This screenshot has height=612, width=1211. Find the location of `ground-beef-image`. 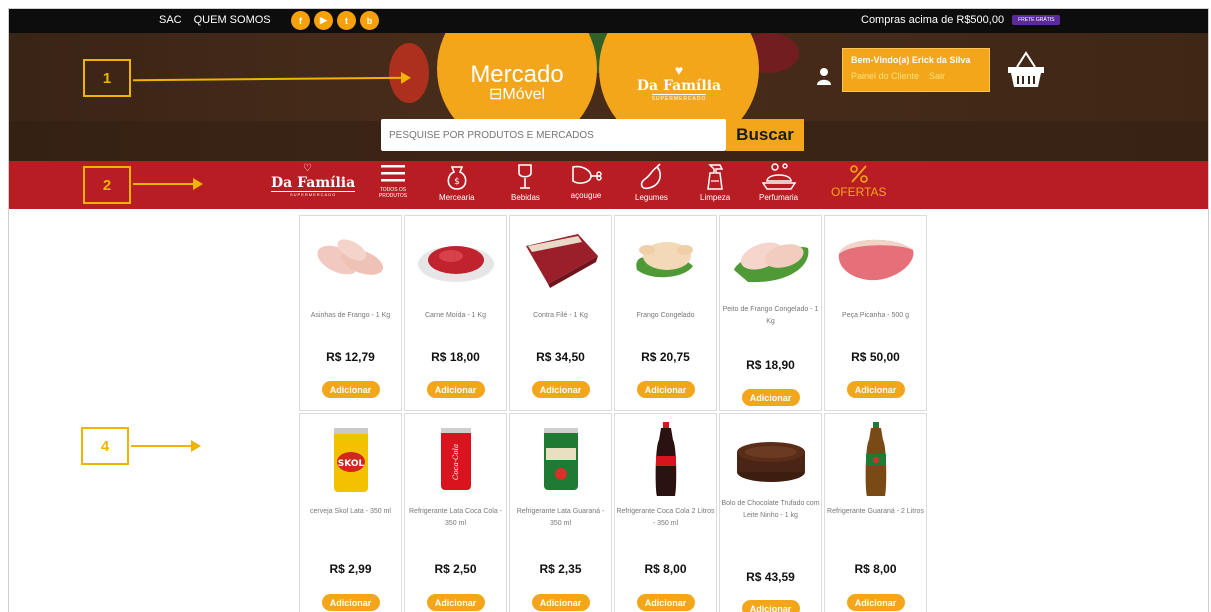

ground-beef-image is located at coordinates (456, 264).